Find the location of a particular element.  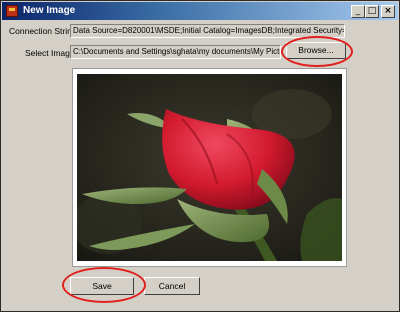

save-highlight-circle is located at coordinates (104, 285).